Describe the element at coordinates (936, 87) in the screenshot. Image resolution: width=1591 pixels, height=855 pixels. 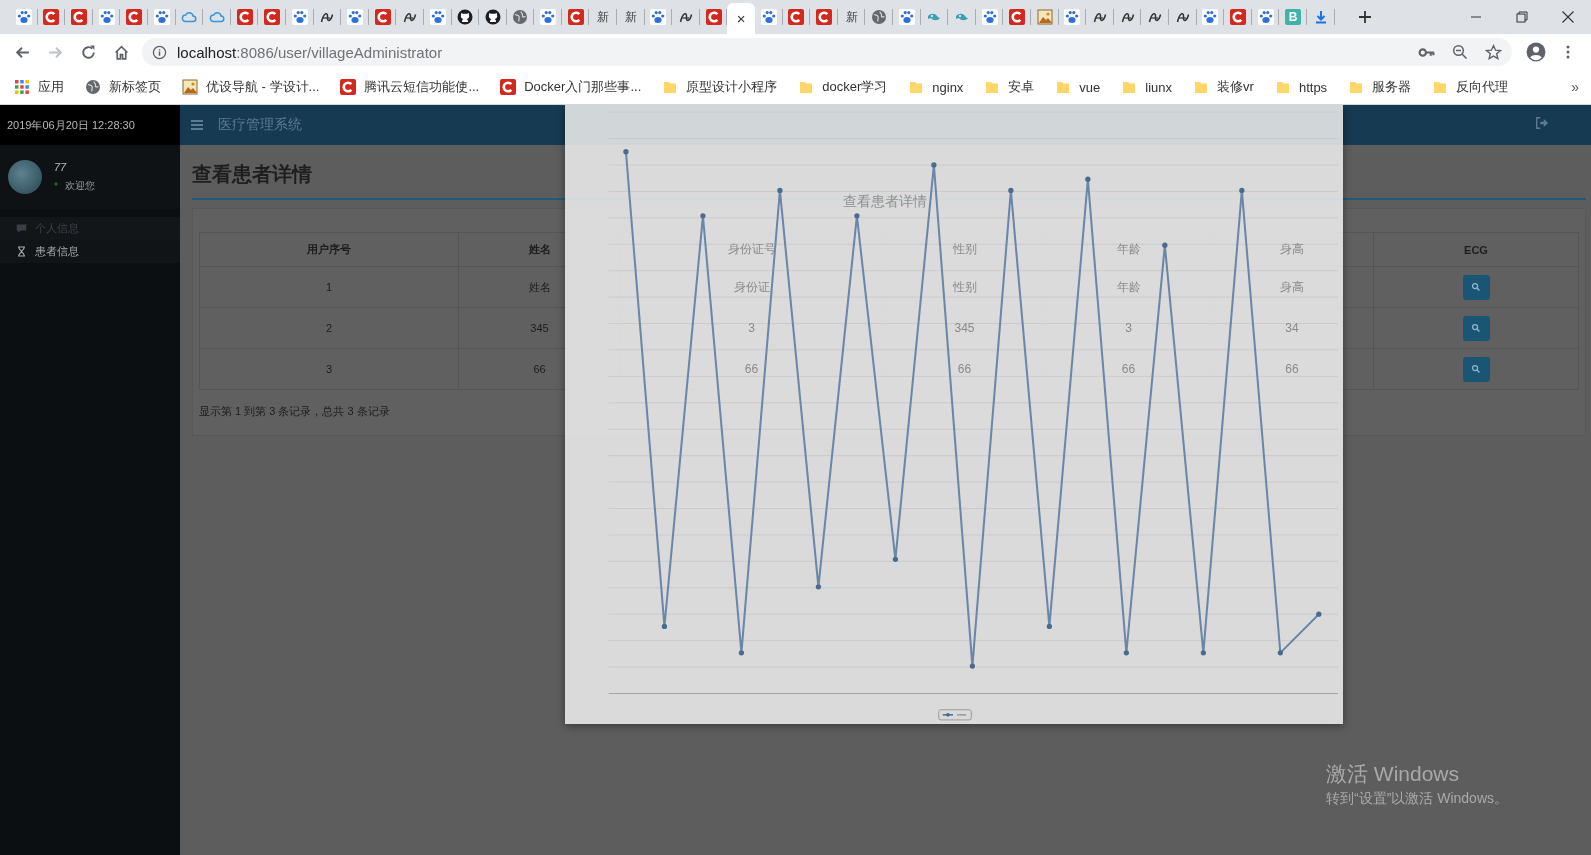
I see `bookmark-item: nginx` at that location.